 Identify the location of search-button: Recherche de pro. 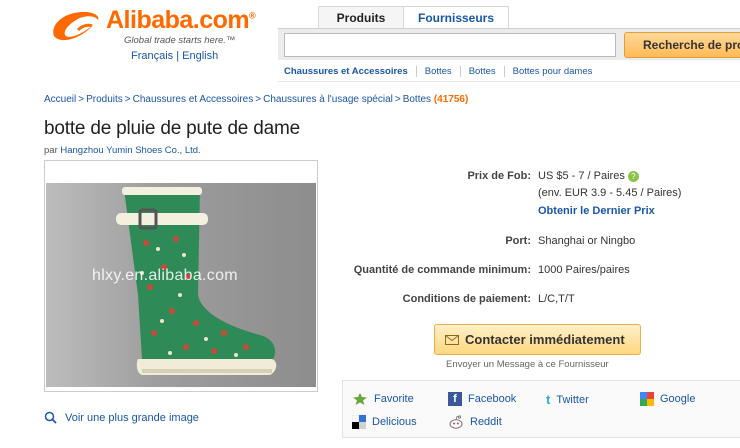
(682, 45).